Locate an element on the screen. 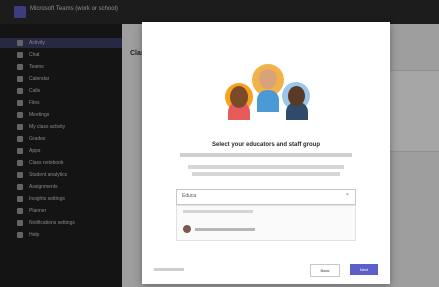 The height and width of the screenshot is (287, 439). people-illustration is located at coordinates (268, 93).